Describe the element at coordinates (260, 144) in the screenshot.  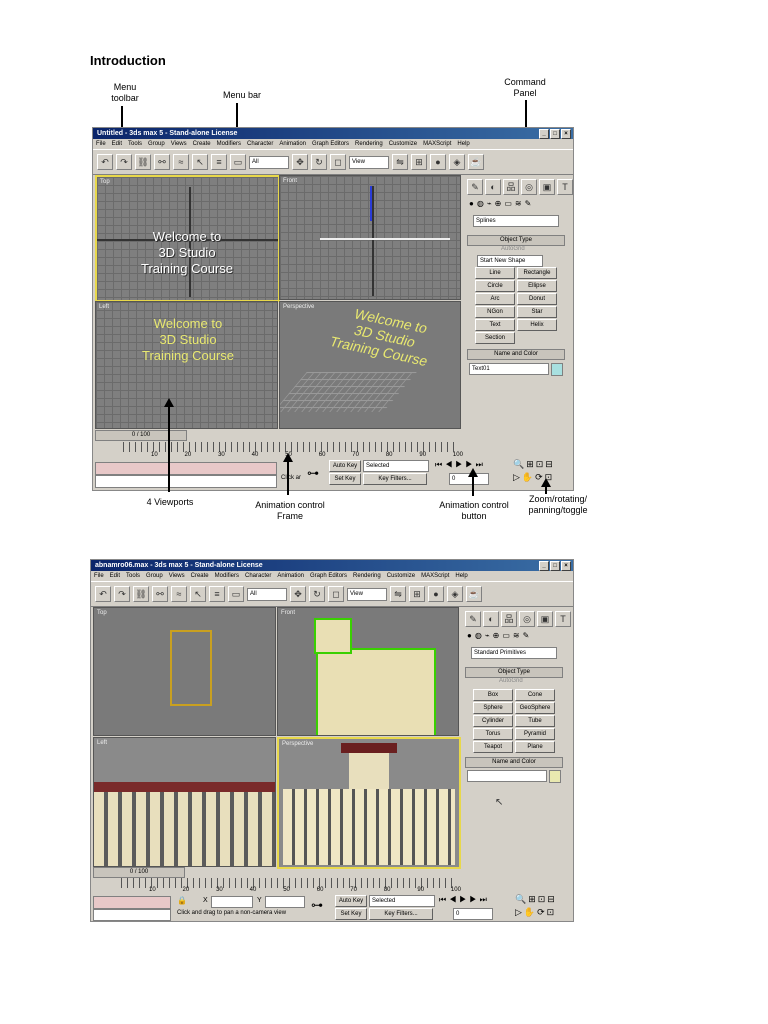
I see `menu-character: Character` at that location.